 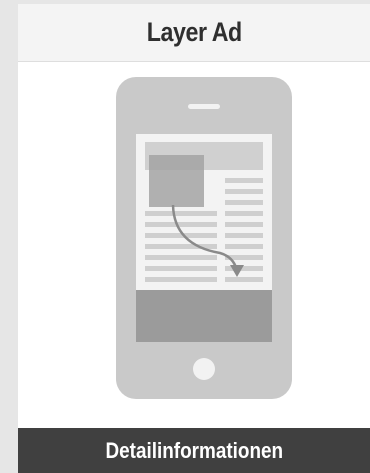 What do you see at coordinates (204, 369) in the screenshot?
I see `home-button-shape` at bounding box center [204, 369].